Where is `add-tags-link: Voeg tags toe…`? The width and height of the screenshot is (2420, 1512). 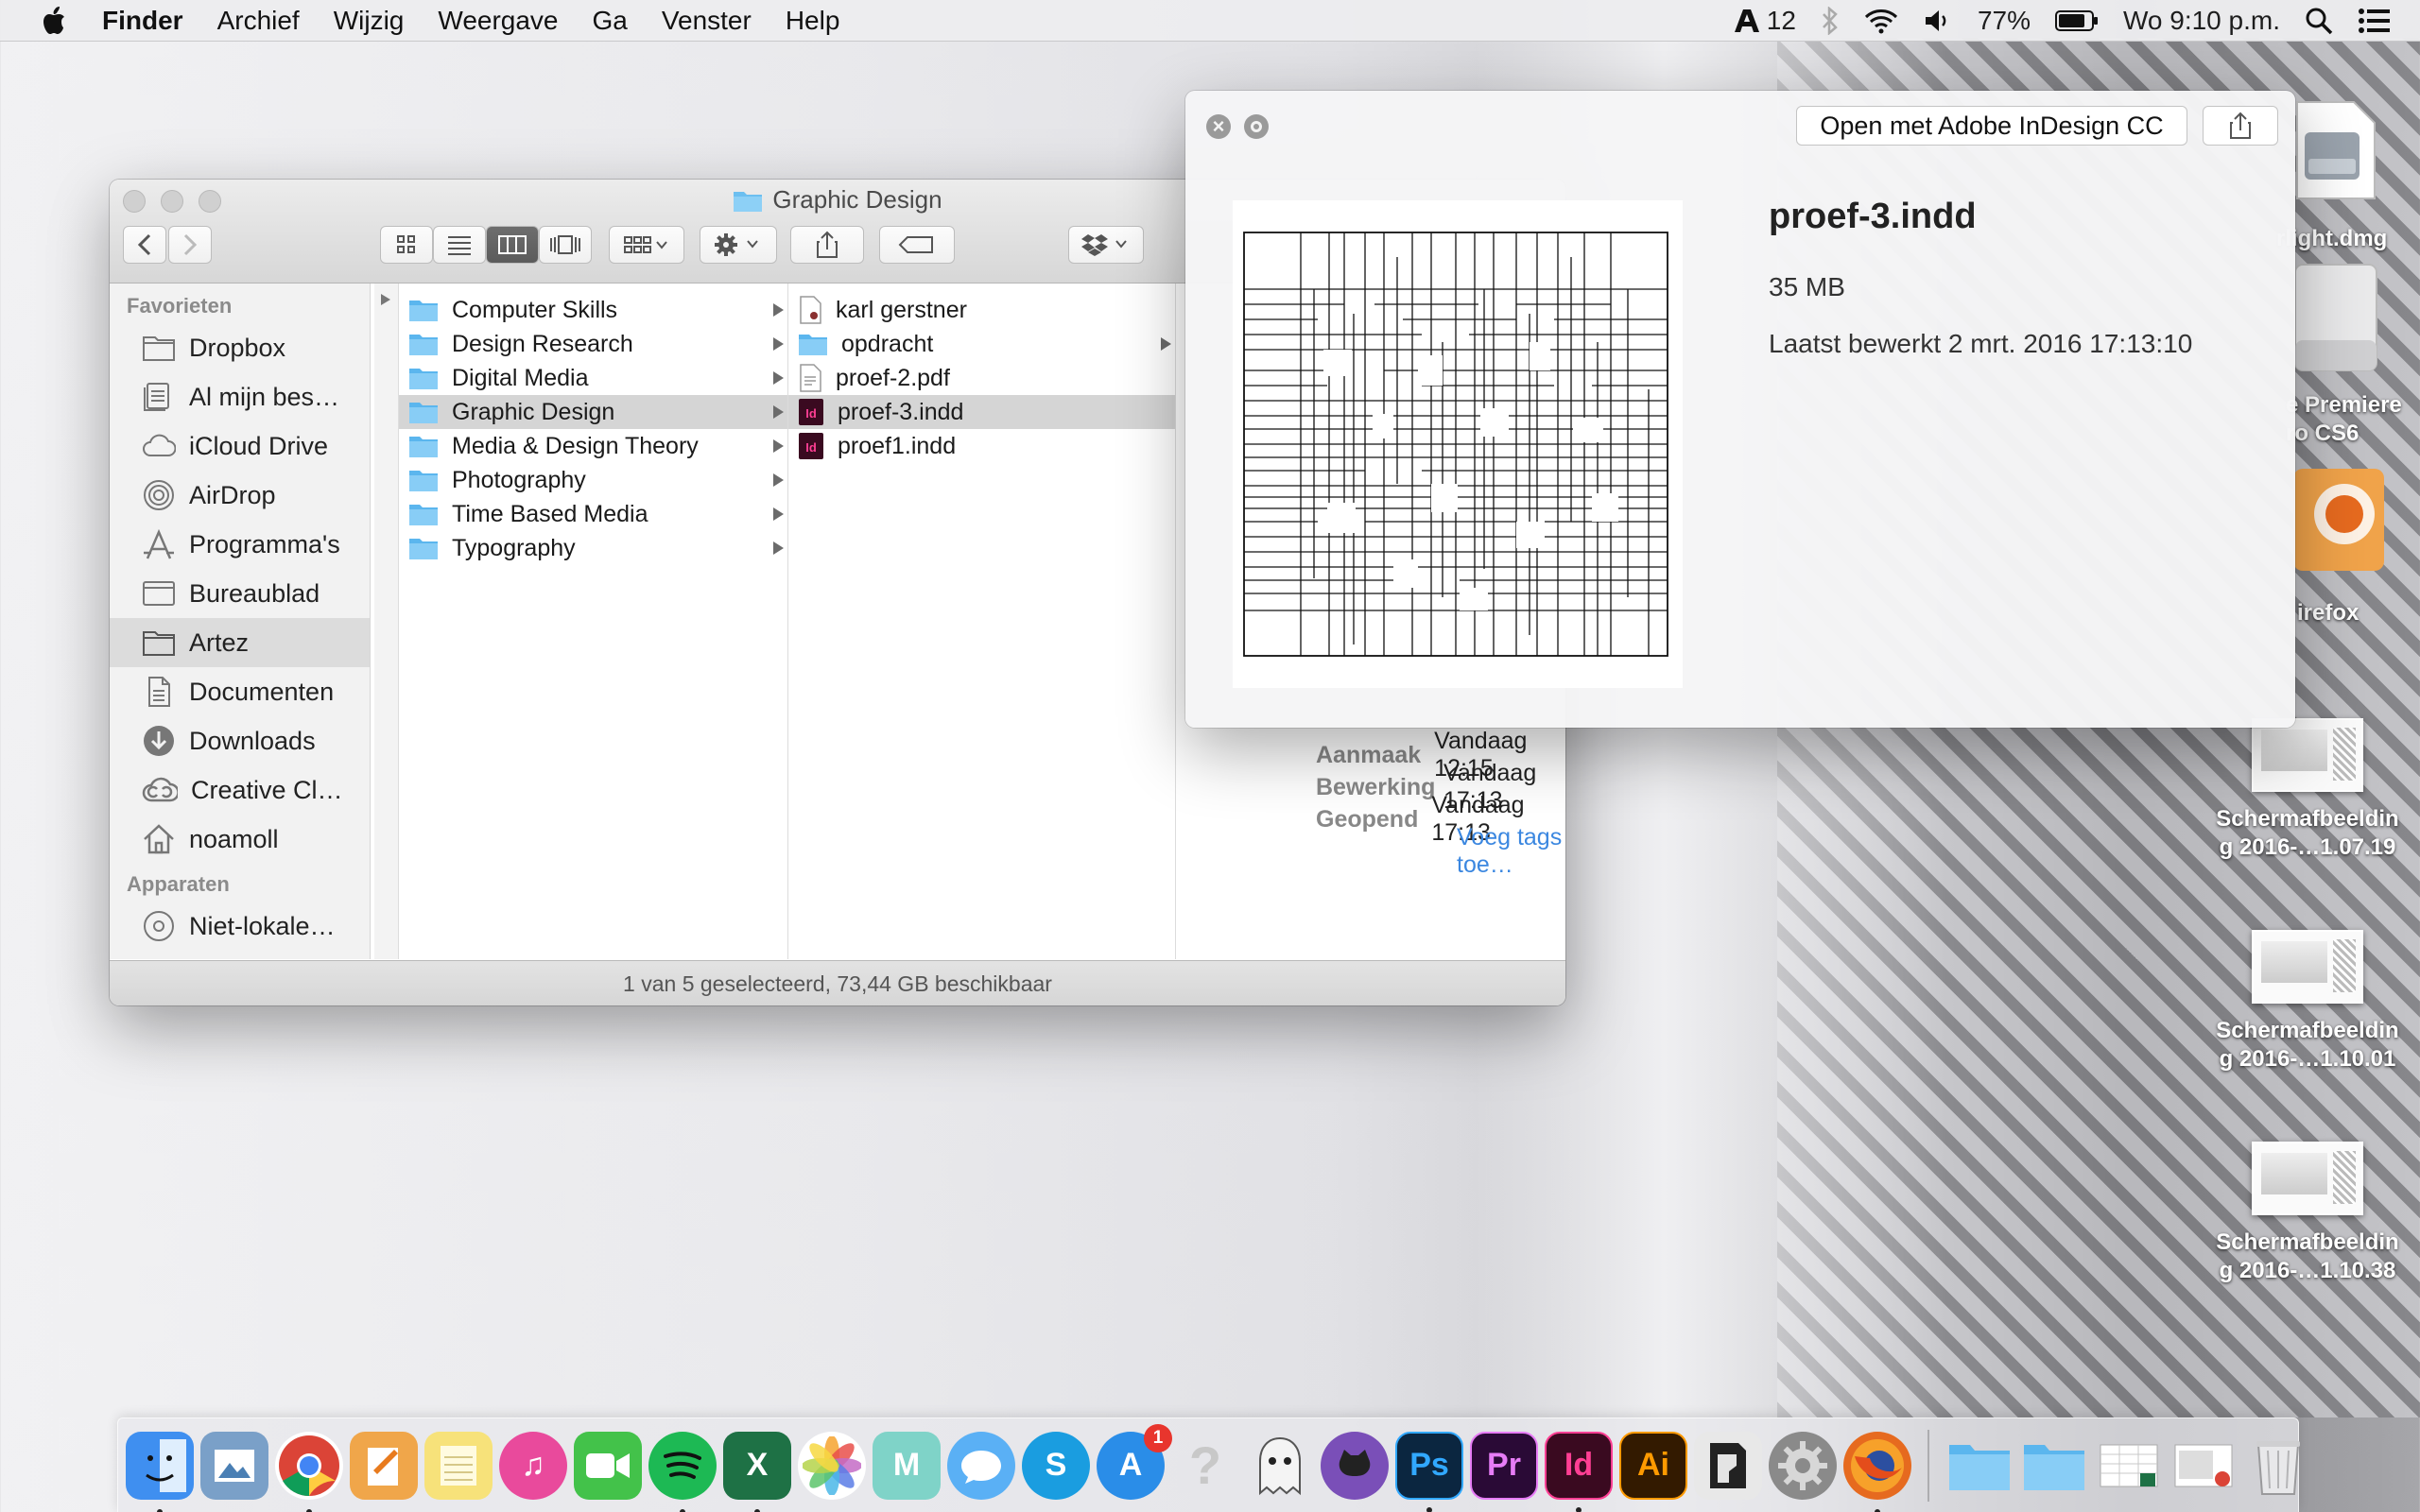
add-tags-link: Voeg tags toe… is located at coordinates (1511, 851).